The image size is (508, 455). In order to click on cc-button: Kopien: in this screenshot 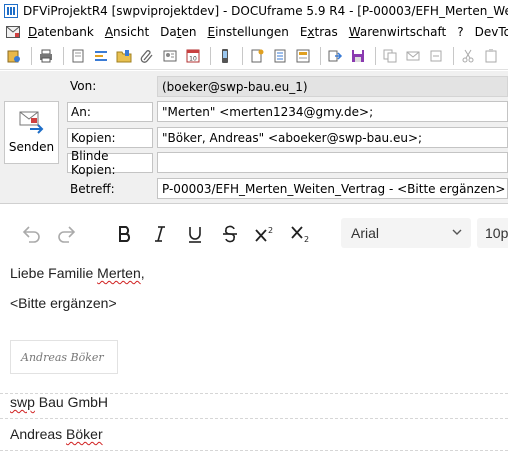, I will do `click(110, 138)`.